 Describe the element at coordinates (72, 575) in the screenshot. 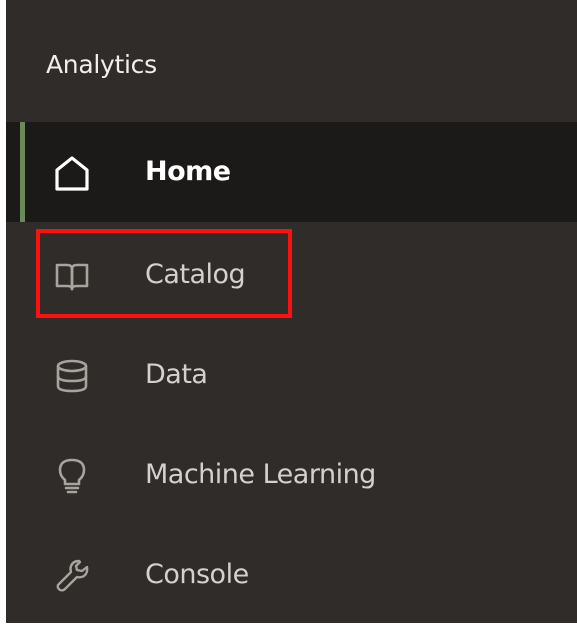

I see `wrench-icon` at that location.